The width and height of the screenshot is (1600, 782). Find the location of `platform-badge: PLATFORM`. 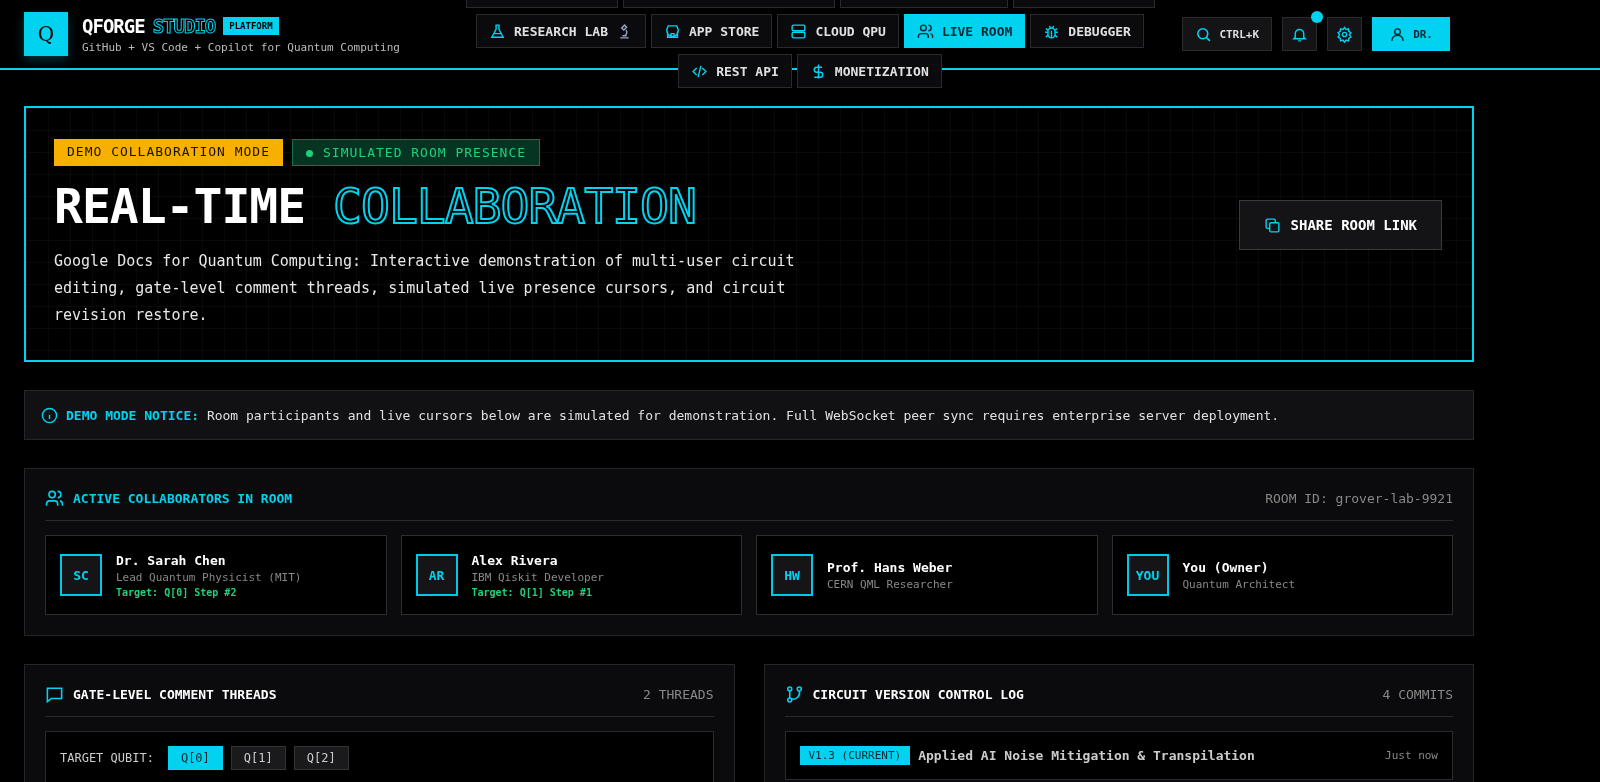

platform-badge: PLATFORM is located at coordinates (251, 25).